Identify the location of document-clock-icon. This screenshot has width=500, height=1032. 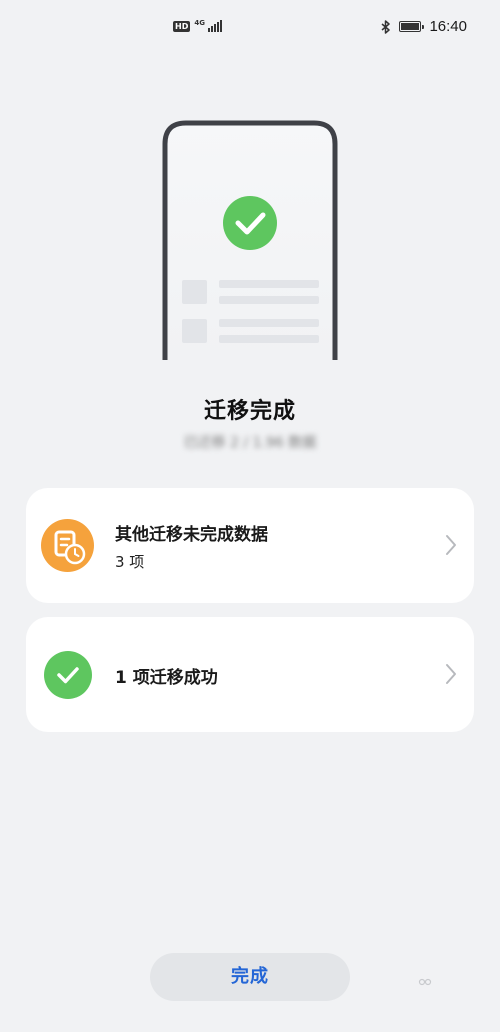
(67, 545).